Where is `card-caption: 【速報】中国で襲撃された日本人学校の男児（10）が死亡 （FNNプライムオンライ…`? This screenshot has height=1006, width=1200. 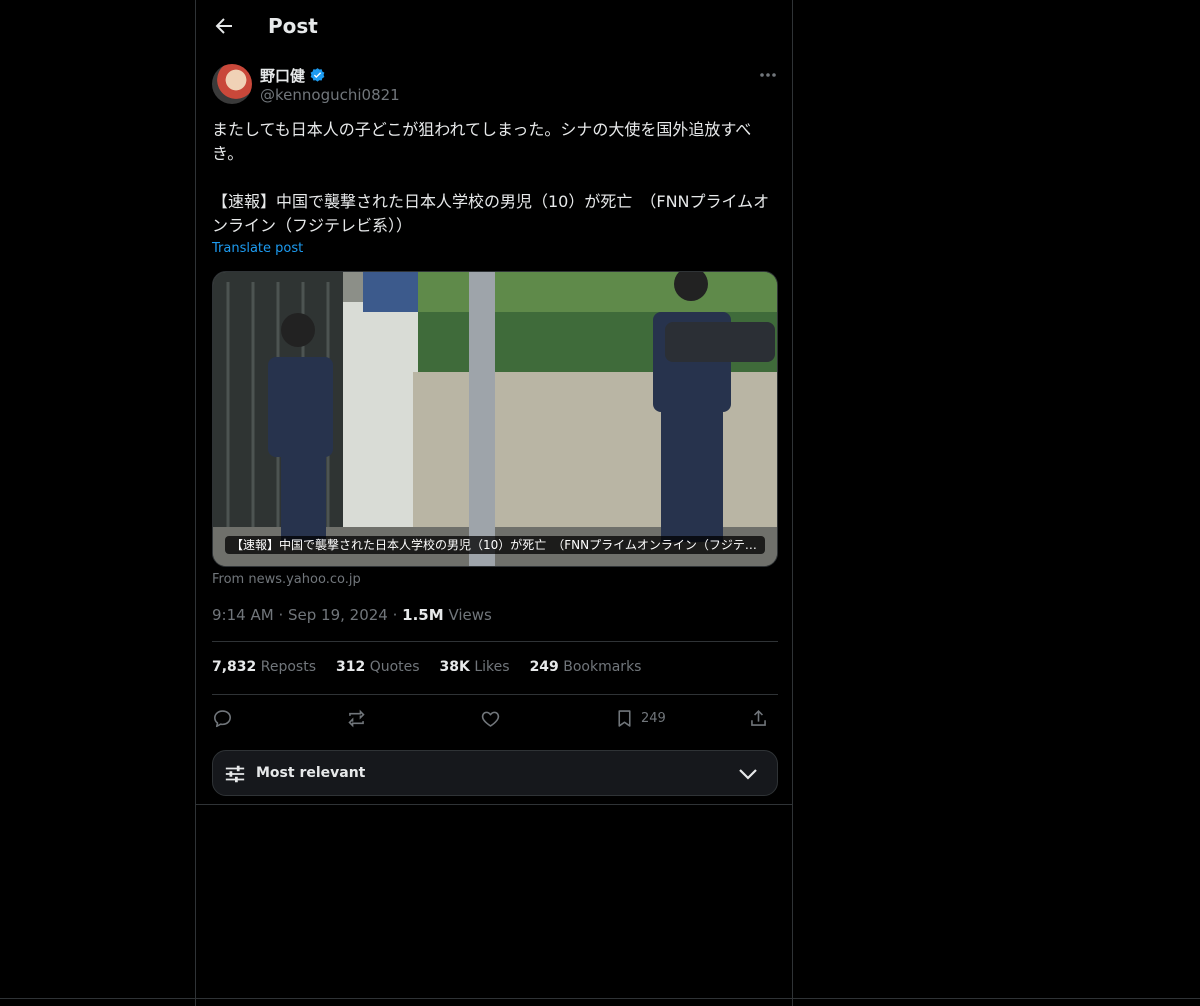
card-caption: 【速報】中国で襲撃された日本人学校の男児（10）が死亡 （FNNプライムオンライ… is located at coordinates (495, 545).